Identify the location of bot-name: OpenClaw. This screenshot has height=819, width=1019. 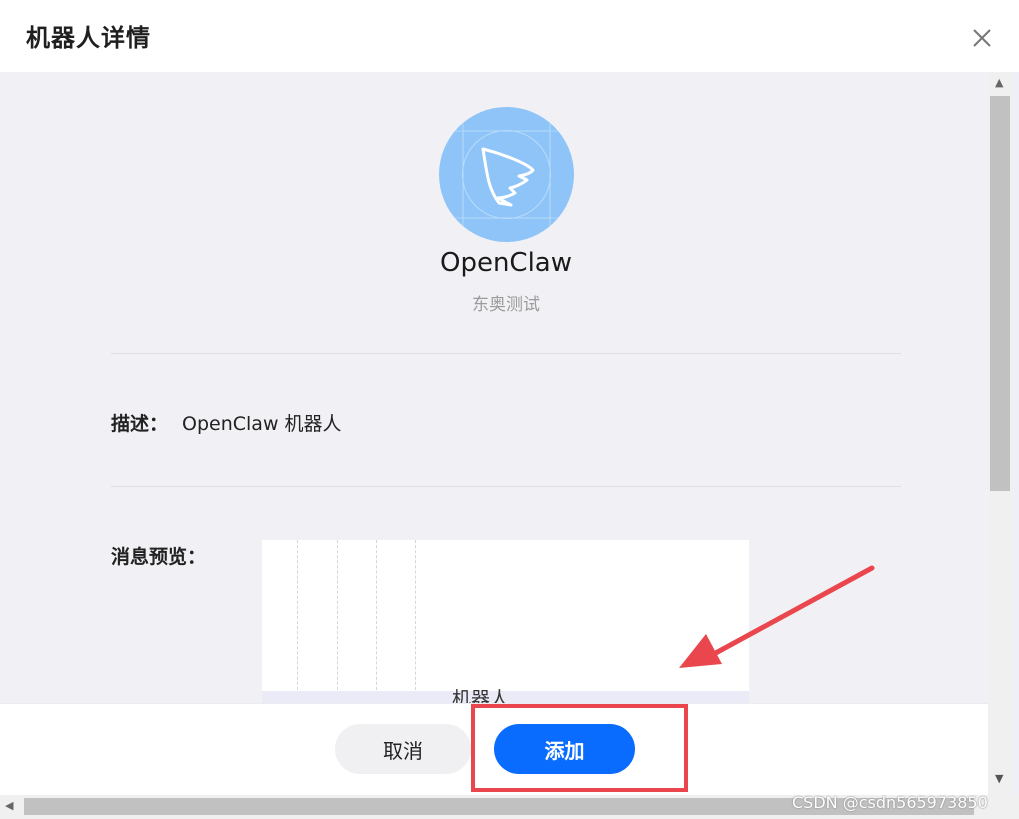
(506, 263).